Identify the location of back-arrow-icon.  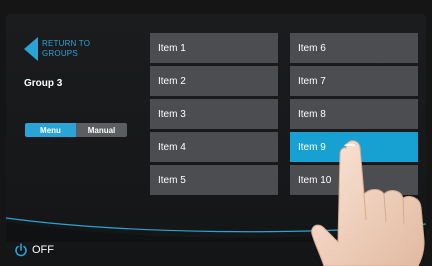
(31, 49).